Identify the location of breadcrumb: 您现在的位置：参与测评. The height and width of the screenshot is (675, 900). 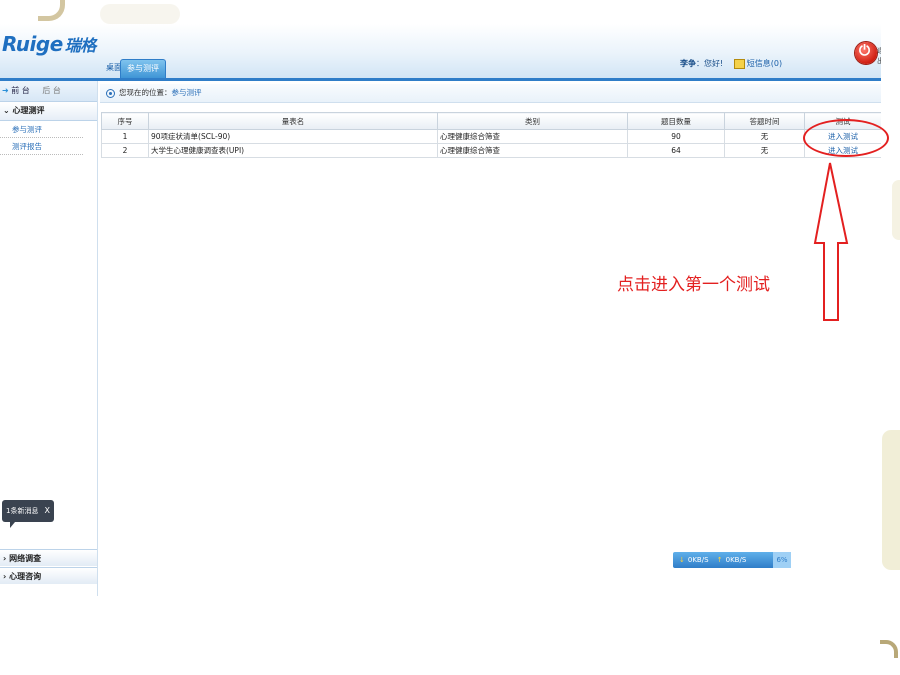
(490, 93).